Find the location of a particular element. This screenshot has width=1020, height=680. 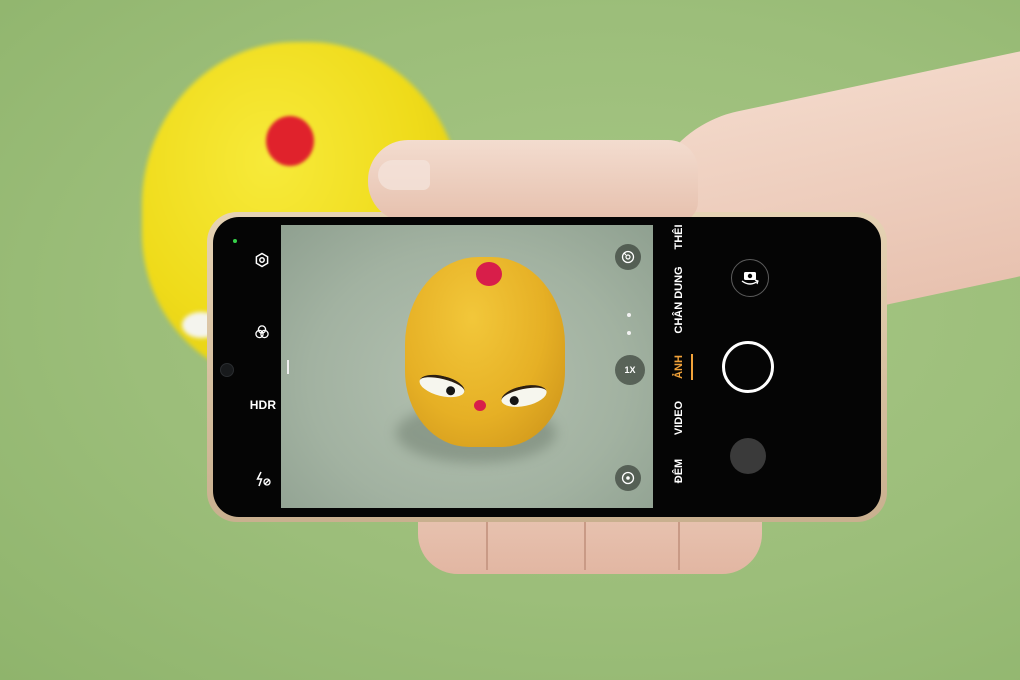

camera-switch-icon is located at coordinates (750, 278).